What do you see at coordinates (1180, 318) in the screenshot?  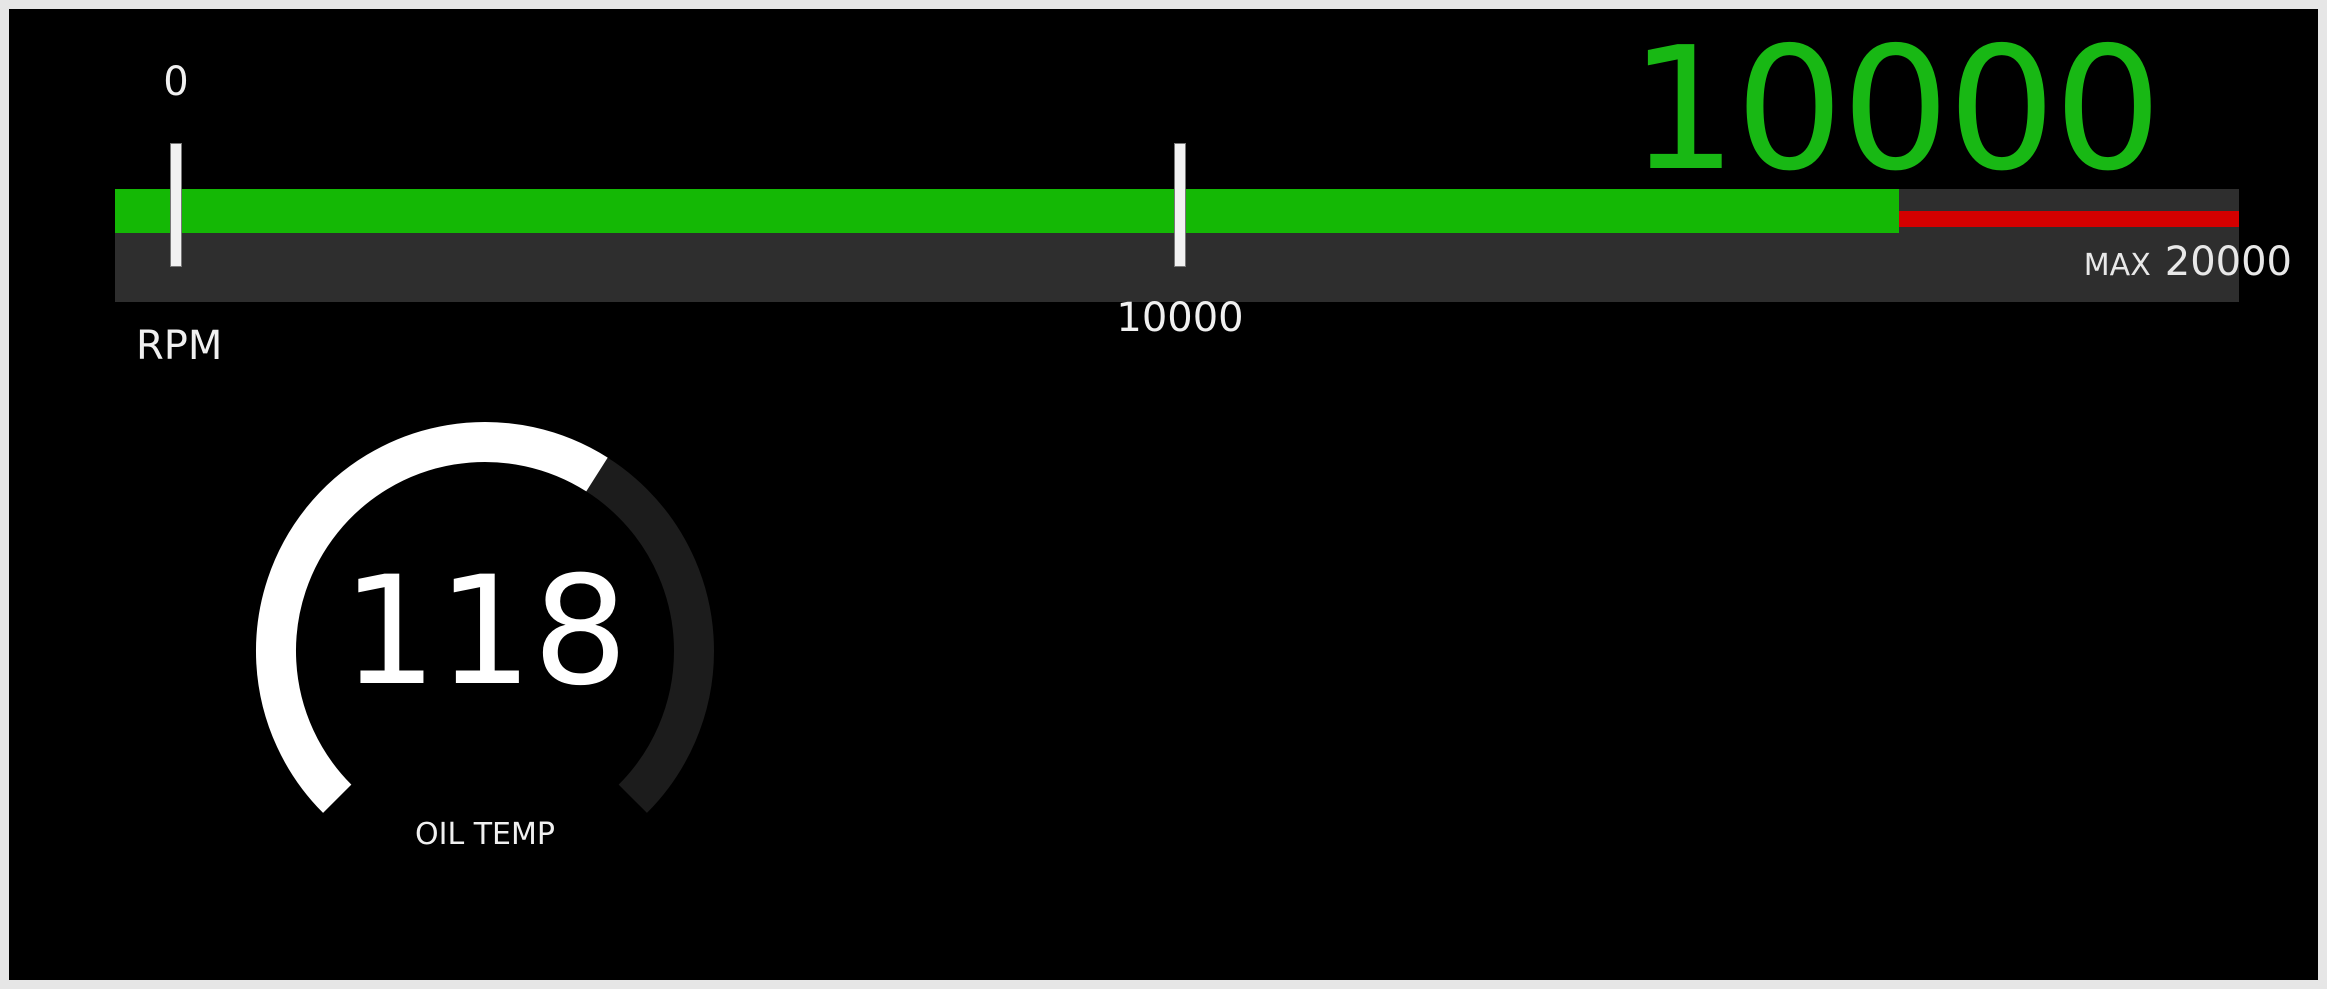 I see `rpm-tick-mid-label: 10000` at bounding box center [1180, 318].